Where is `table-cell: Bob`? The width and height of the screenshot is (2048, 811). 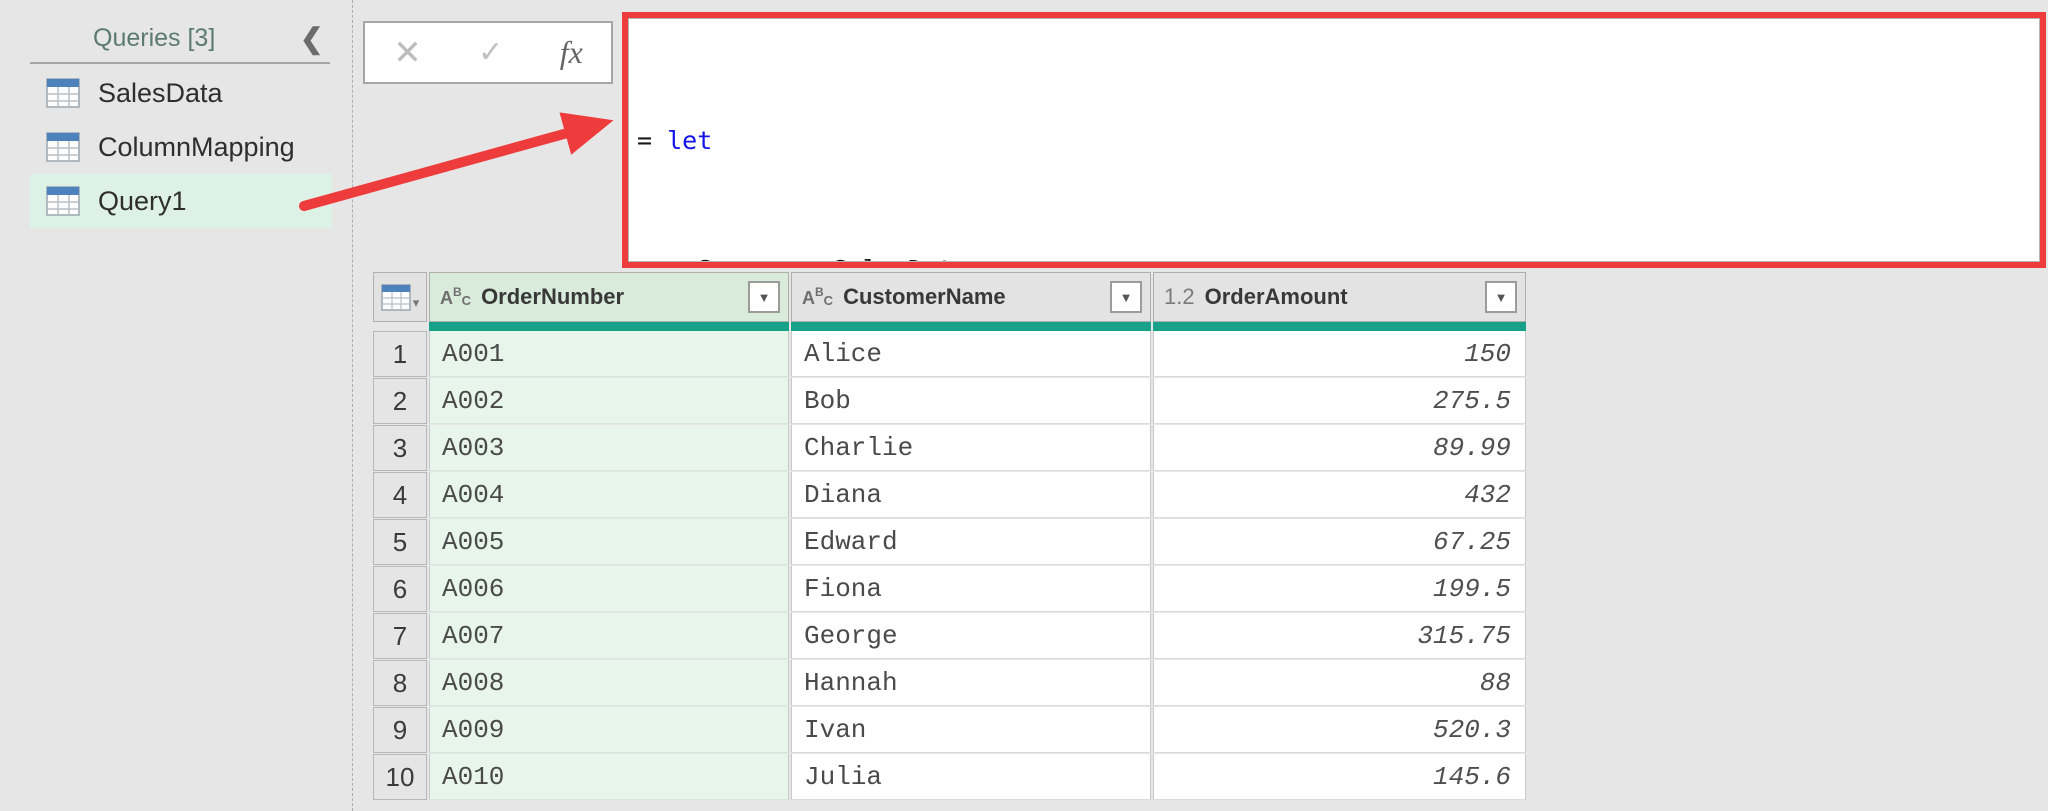
table-cell: Bob is located at coordinates (971, 401).